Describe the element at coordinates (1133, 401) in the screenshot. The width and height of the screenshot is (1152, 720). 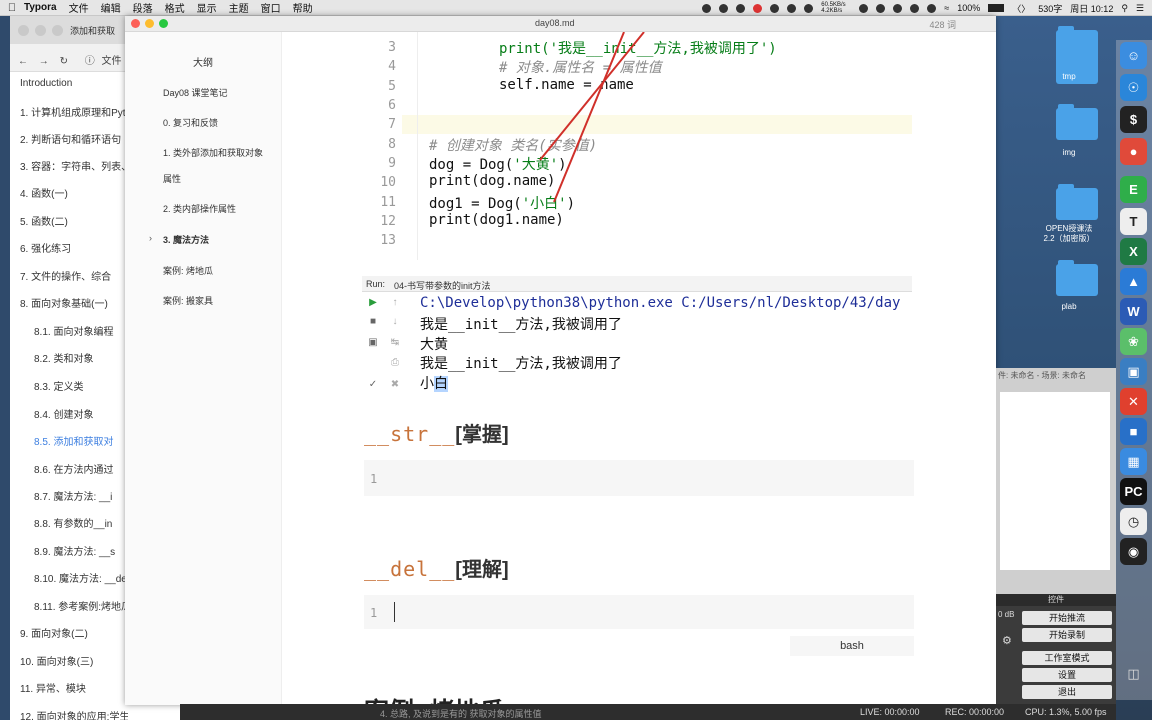
I see `xmind-icon: ✕` at that location.